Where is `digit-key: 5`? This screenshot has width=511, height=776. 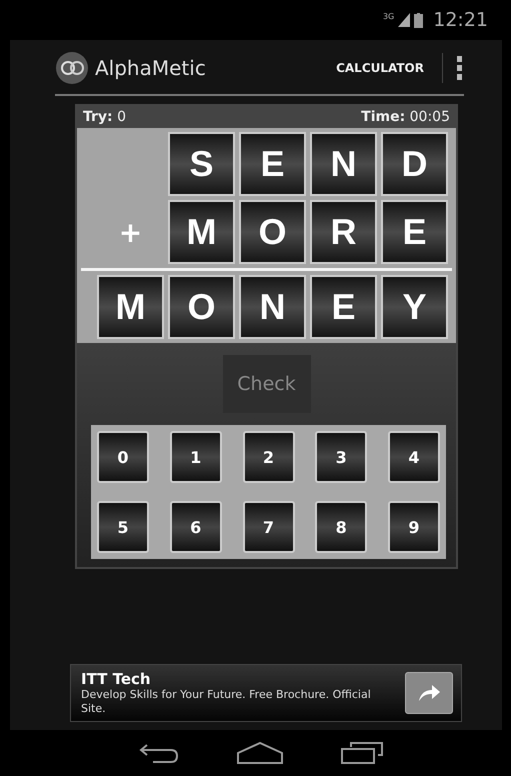
digit-key: 5 is located at coordinates (123, 527).